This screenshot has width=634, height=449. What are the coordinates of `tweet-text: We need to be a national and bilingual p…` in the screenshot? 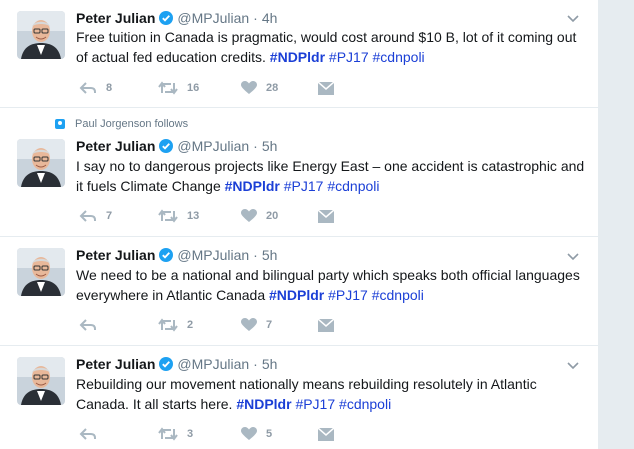 It's located at (332, 285).